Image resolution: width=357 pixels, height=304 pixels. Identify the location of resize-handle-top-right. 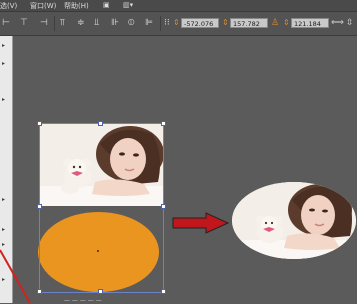
(163, 123).